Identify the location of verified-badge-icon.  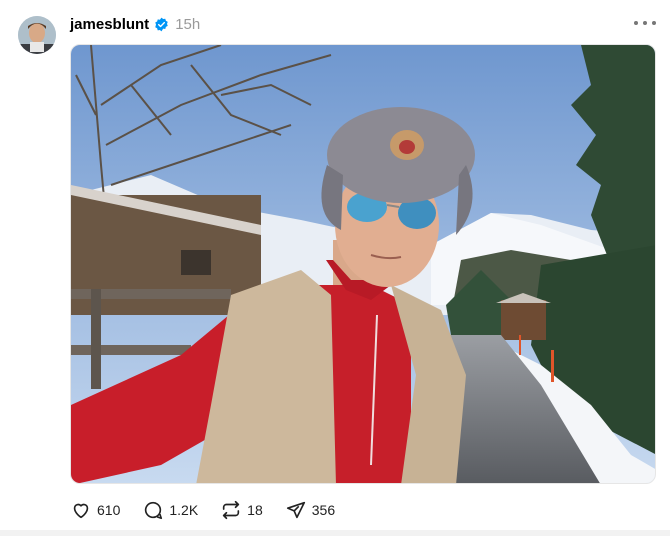
(161, 24).